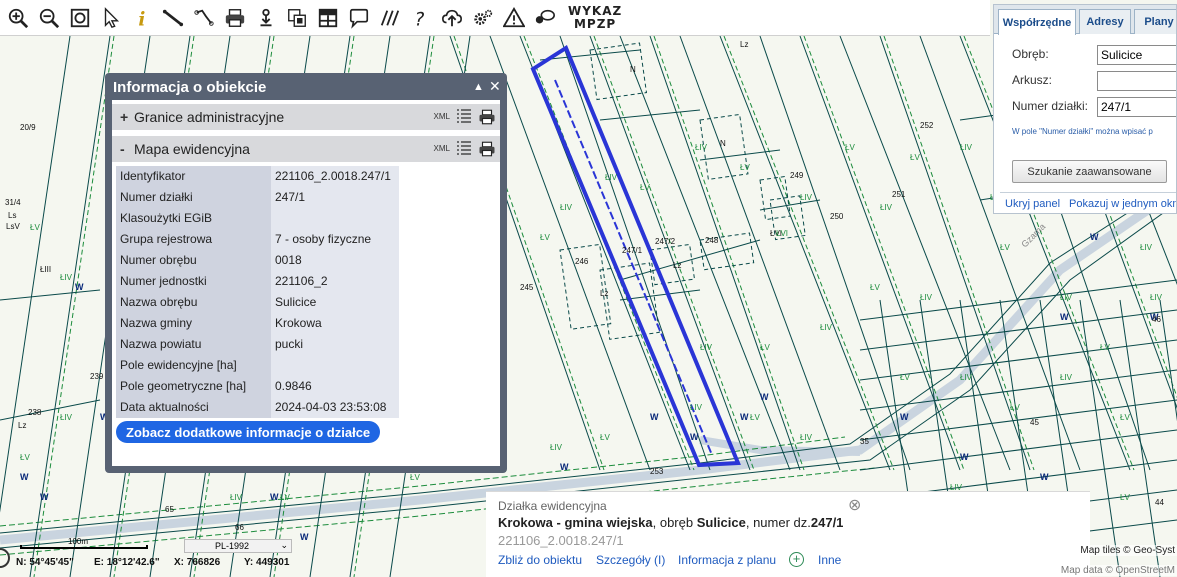  Describe the element at coordinates (1088, 192) in the screenshot. I see `divider` at that location.